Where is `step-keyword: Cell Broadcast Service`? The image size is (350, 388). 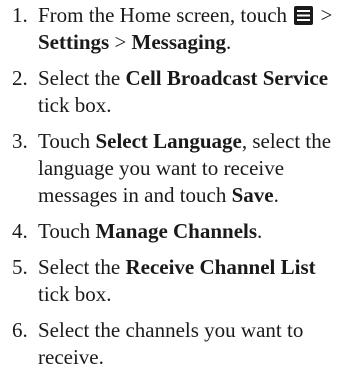 step-keyword: Cell Broadcast Service is located at coordinates (227, 78).